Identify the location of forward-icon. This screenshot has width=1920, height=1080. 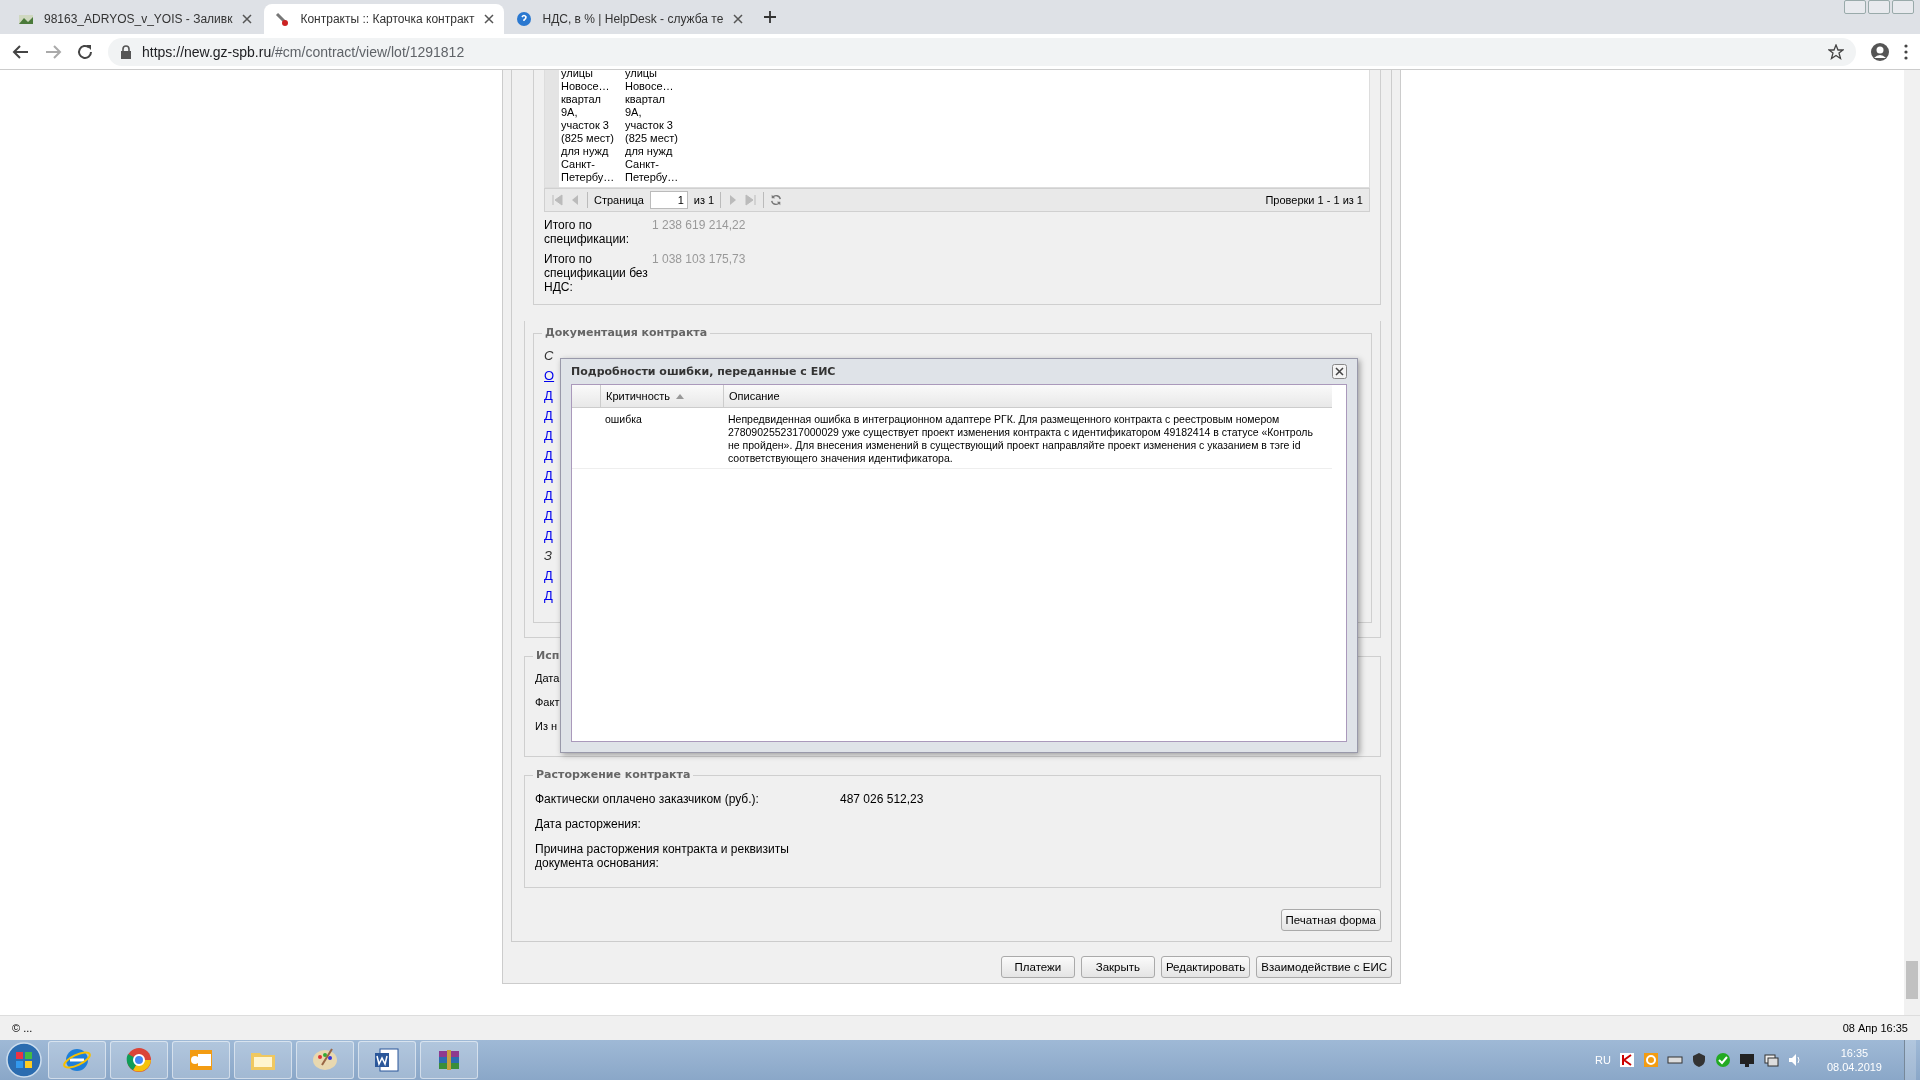
(53, 51).